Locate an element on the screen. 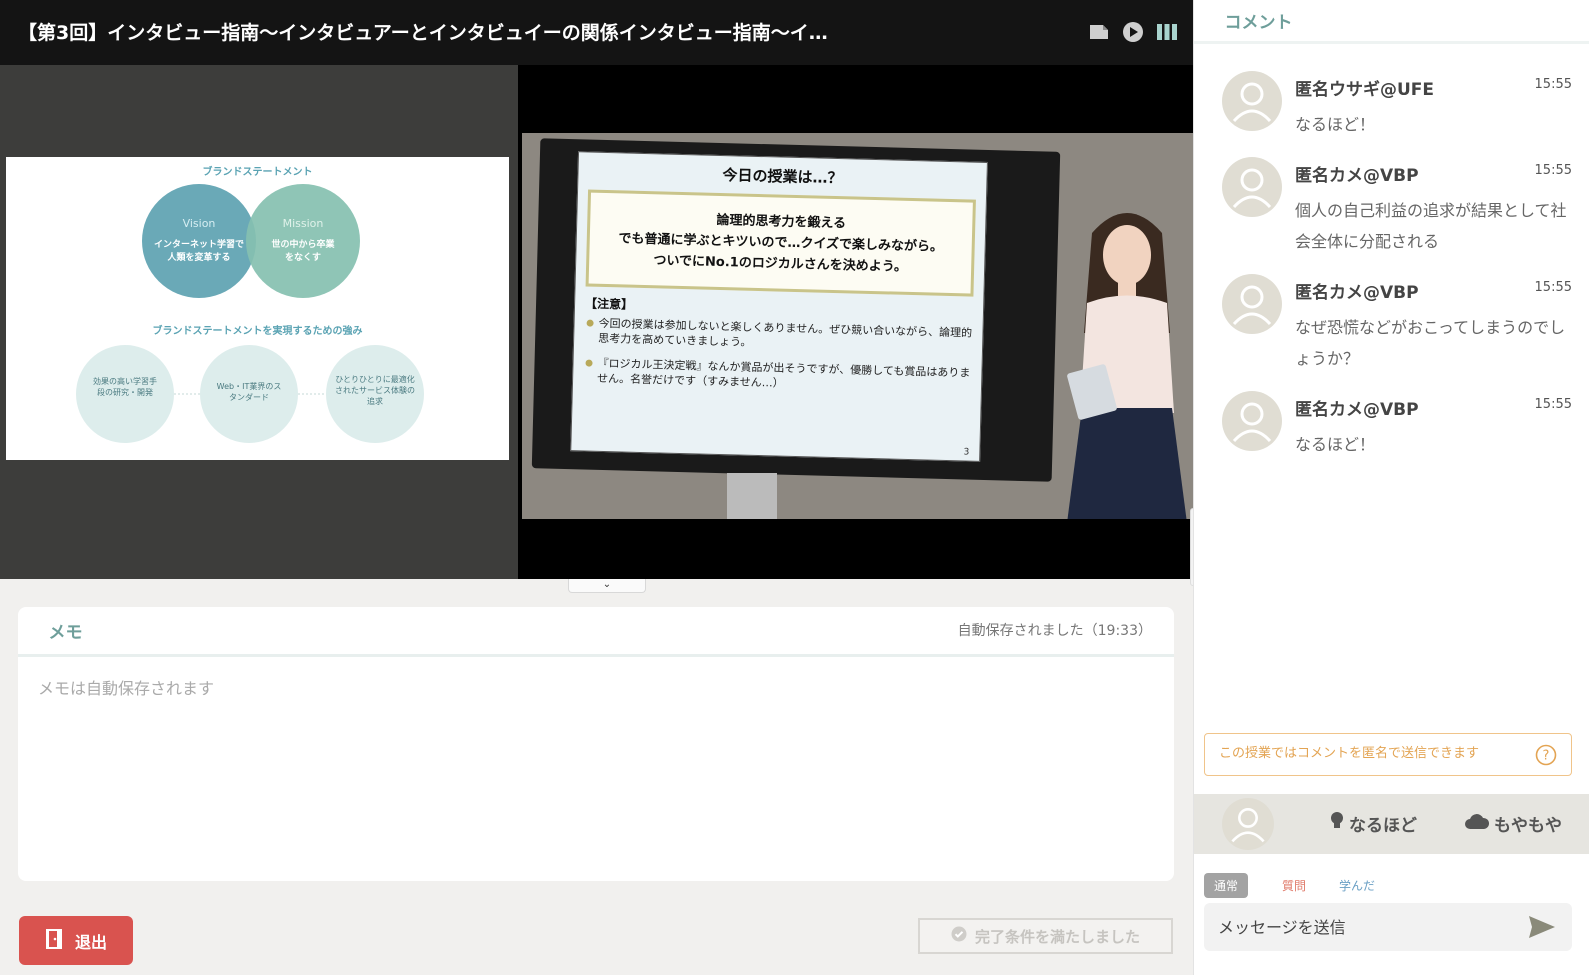  tab-memo: メモ is located at coordinates (65, 637).